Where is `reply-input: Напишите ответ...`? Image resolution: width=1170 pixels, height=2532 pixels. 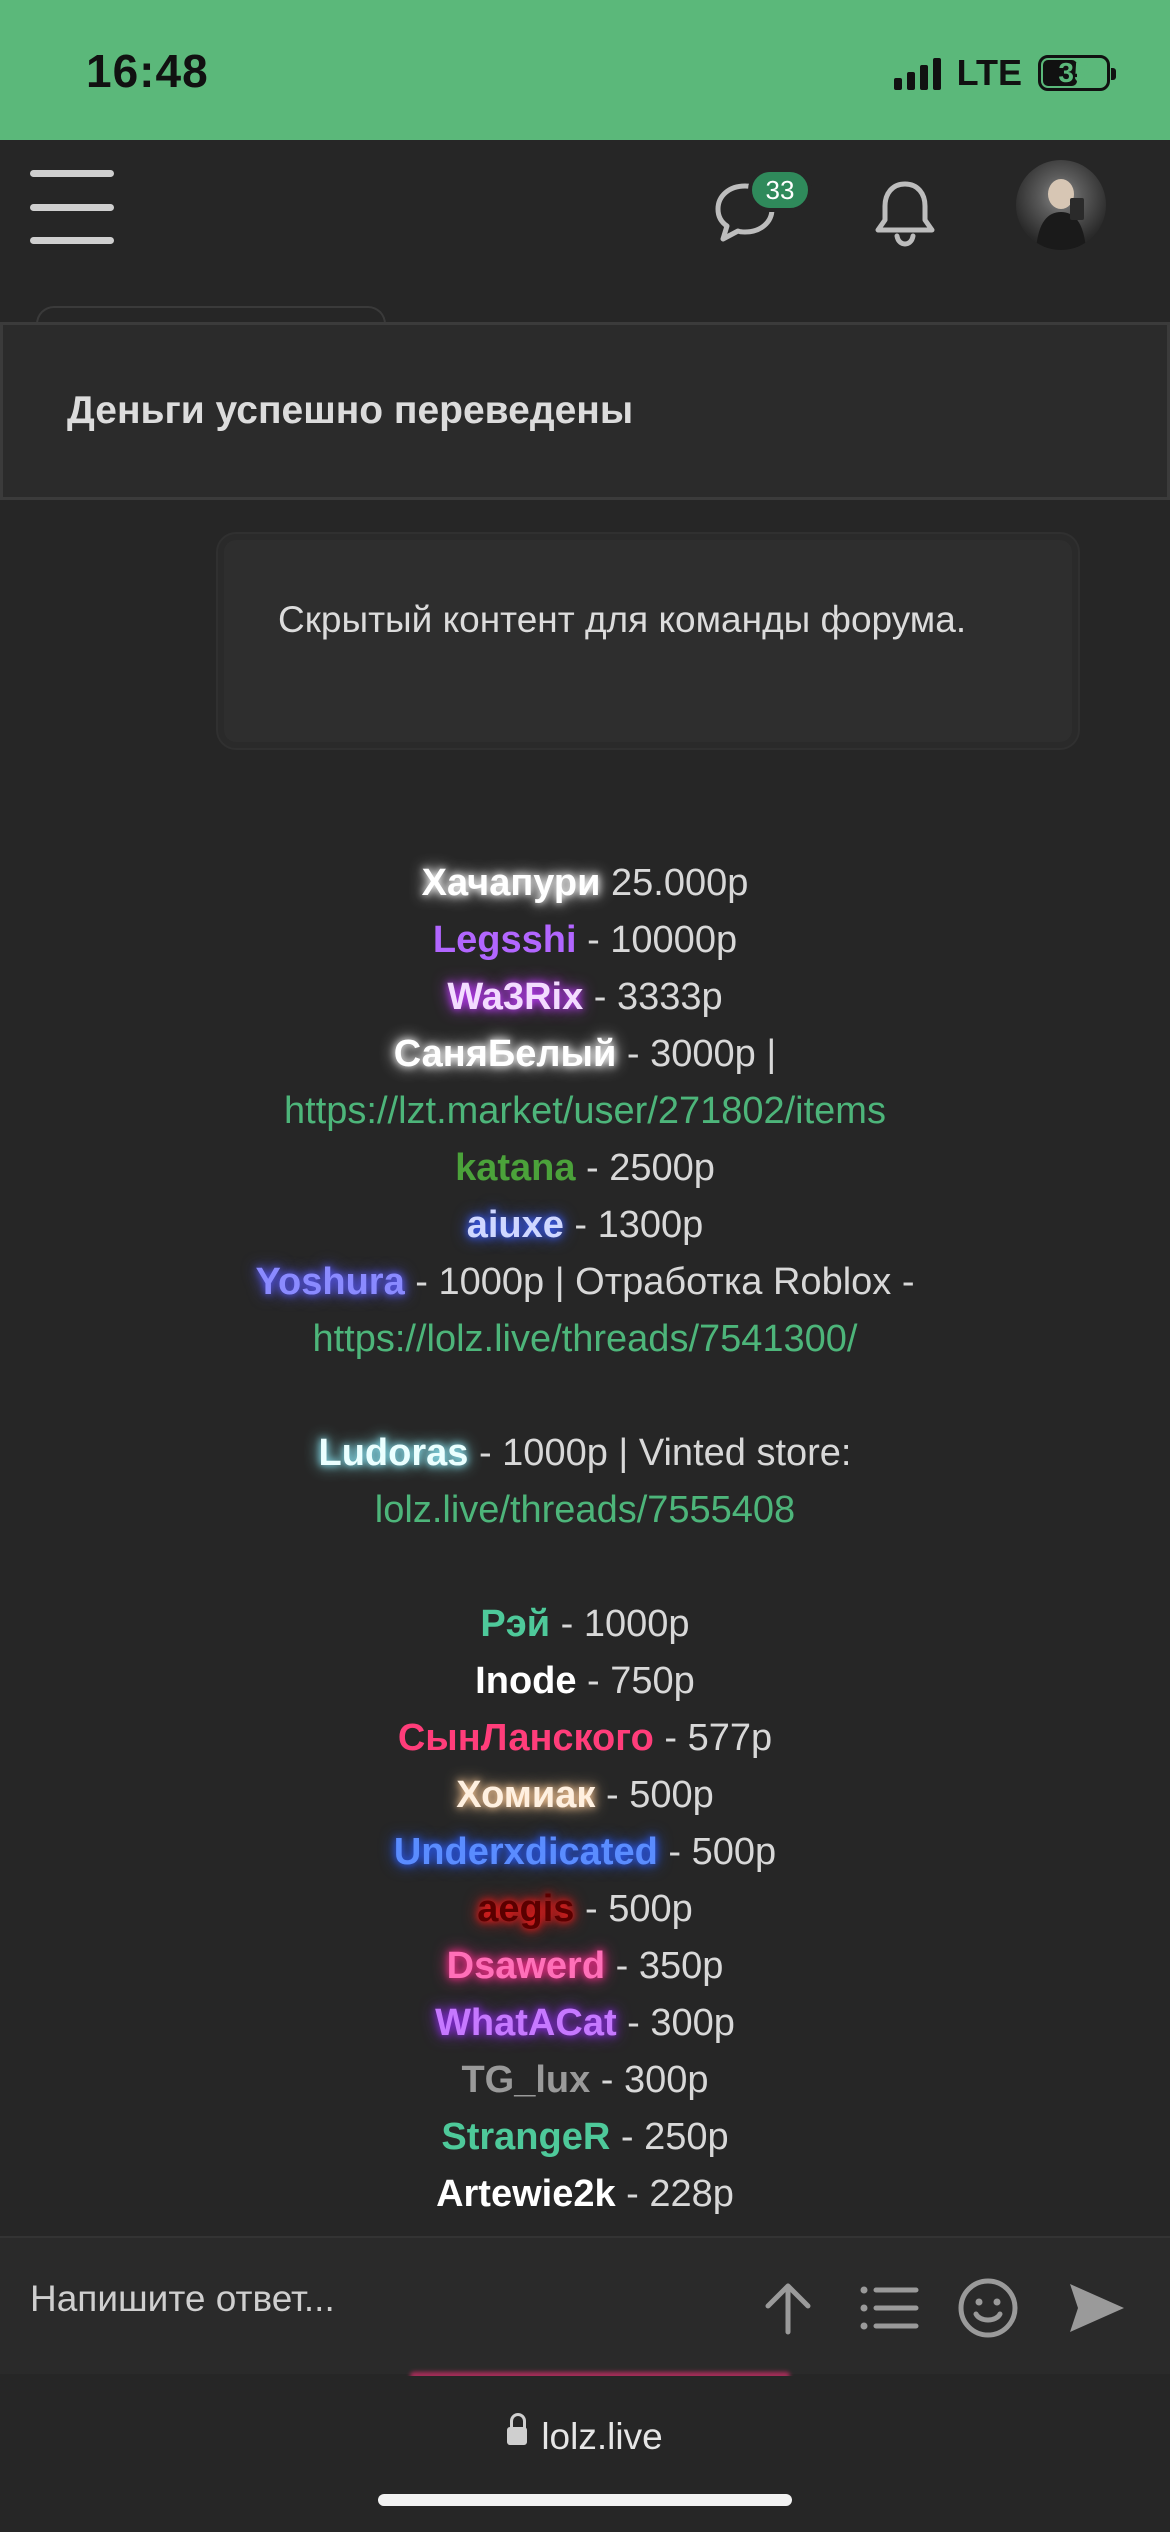
reply-input: Напишите ответ... is located at coordinates (380, 2299).